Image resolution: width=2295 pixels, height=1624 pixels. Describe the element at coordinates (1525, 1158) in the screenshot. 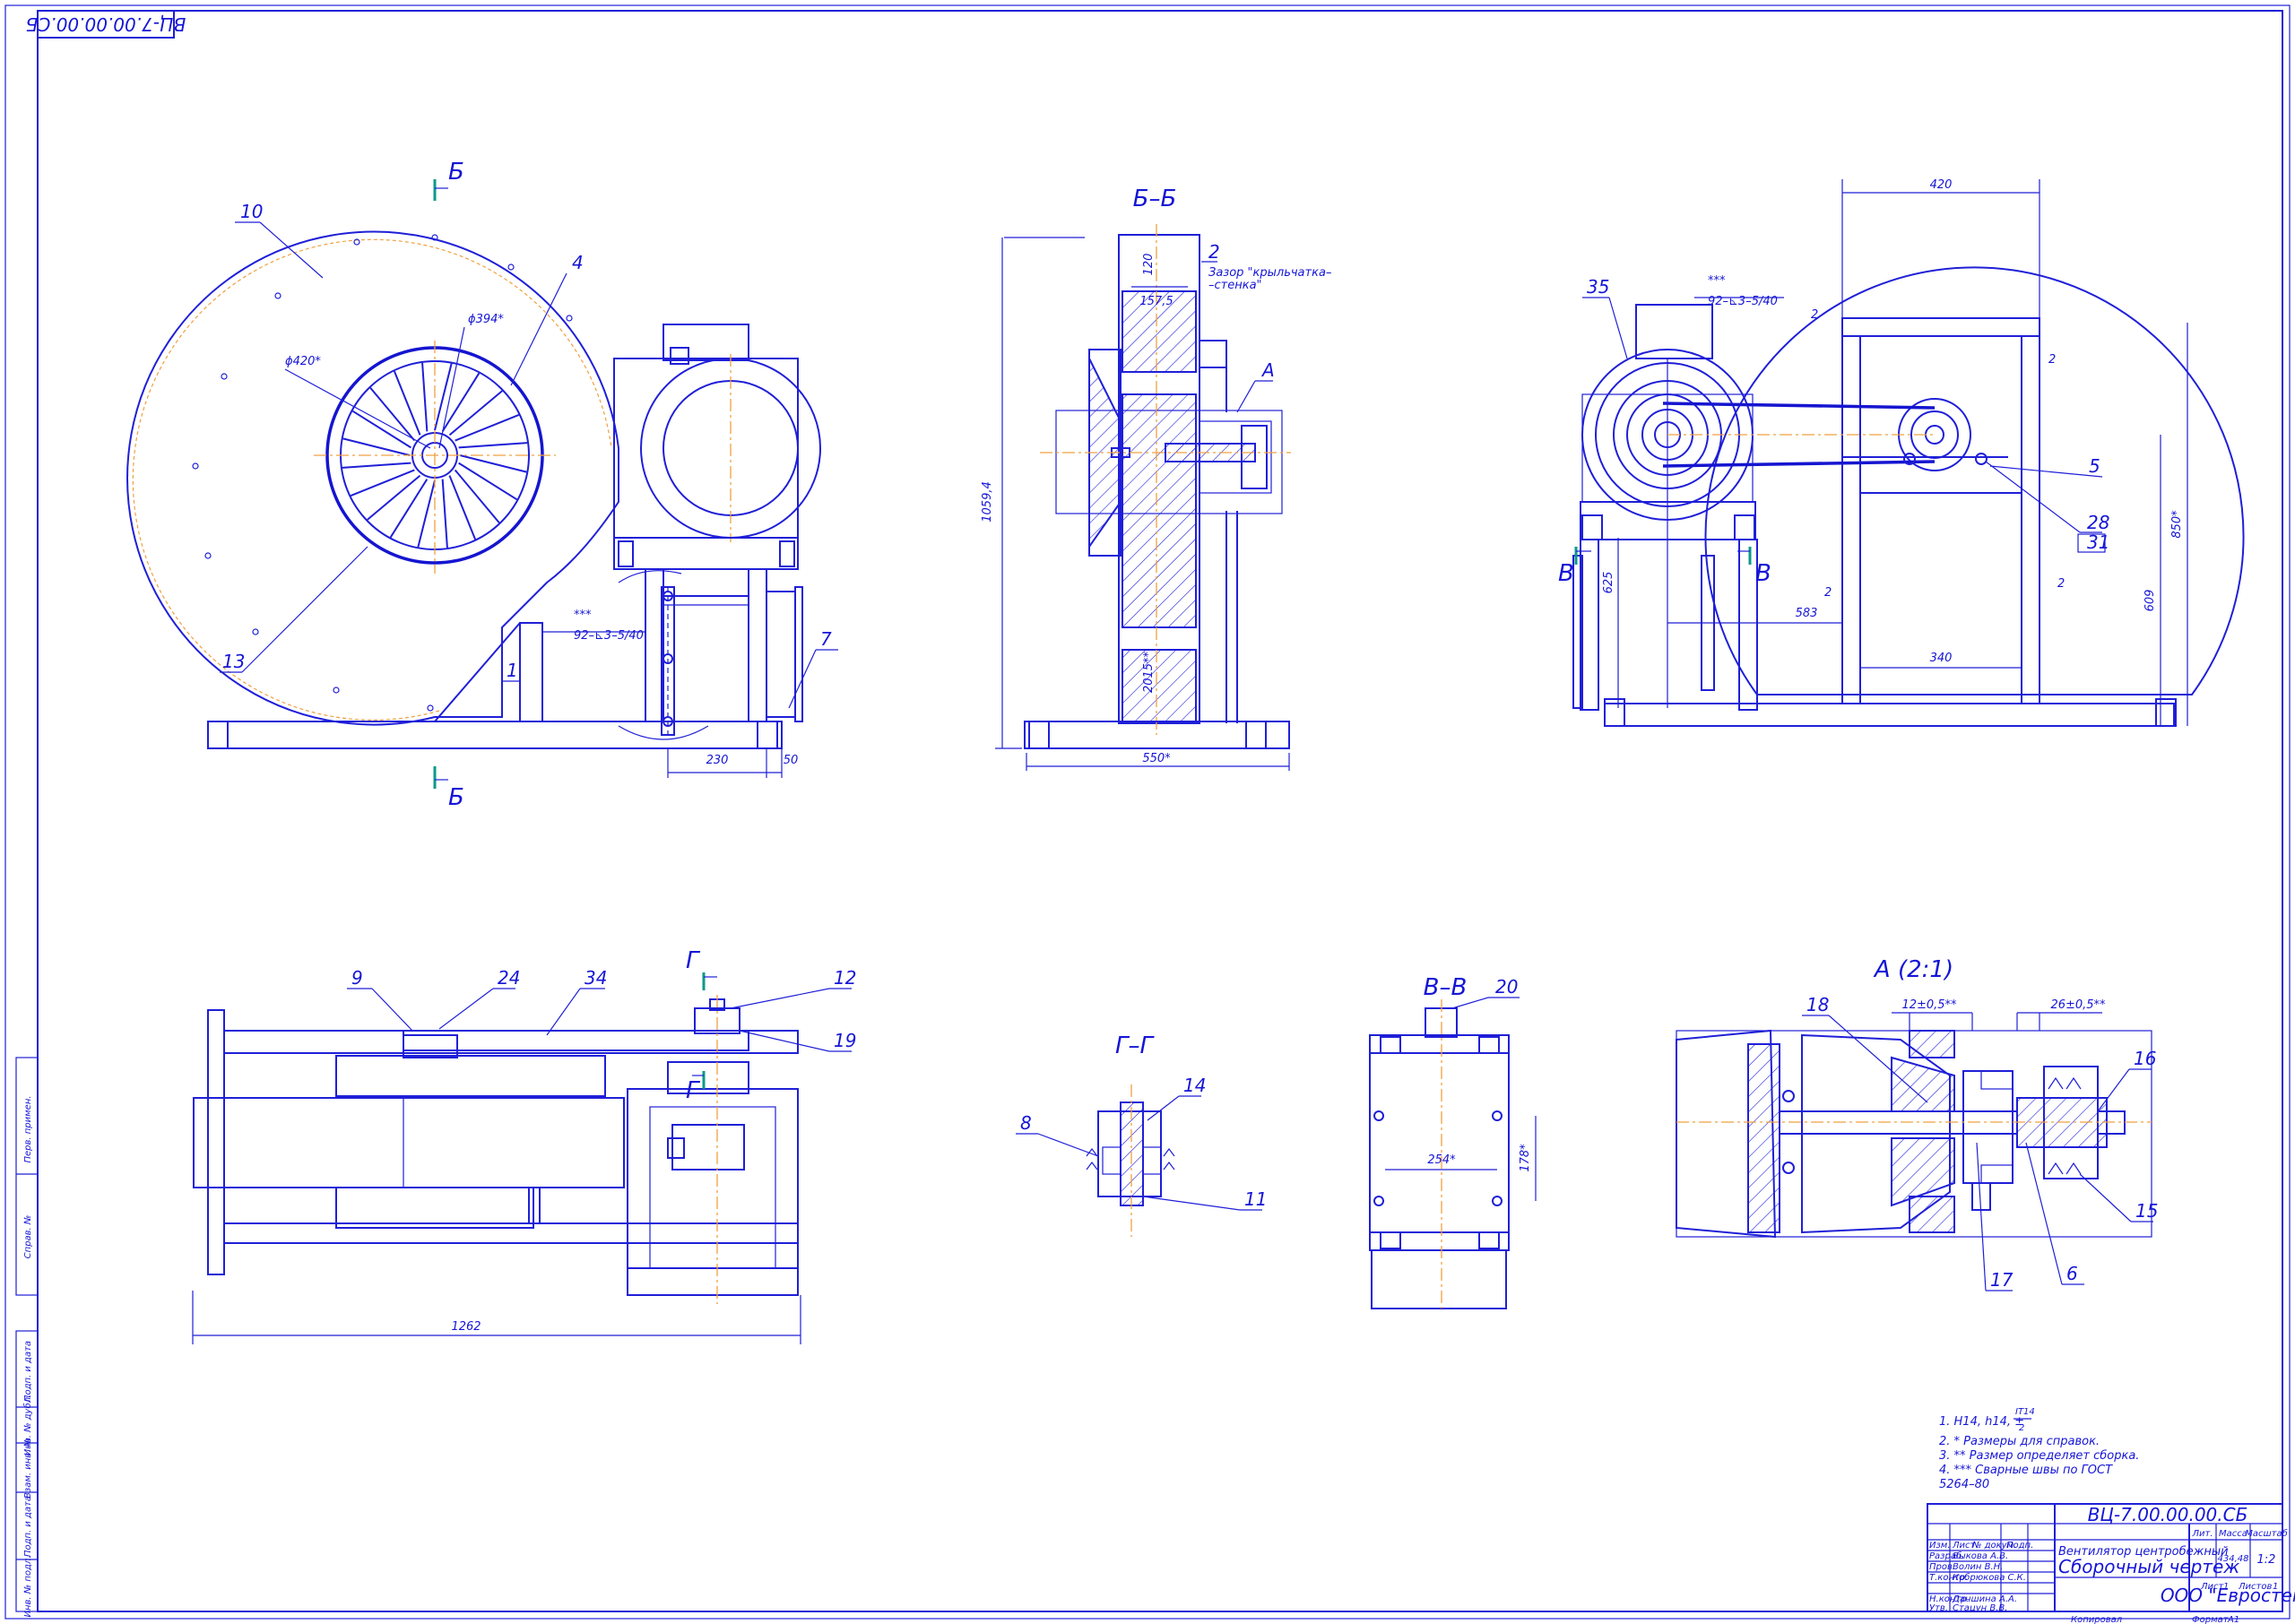

I see `dim-178: 178*` at that location.